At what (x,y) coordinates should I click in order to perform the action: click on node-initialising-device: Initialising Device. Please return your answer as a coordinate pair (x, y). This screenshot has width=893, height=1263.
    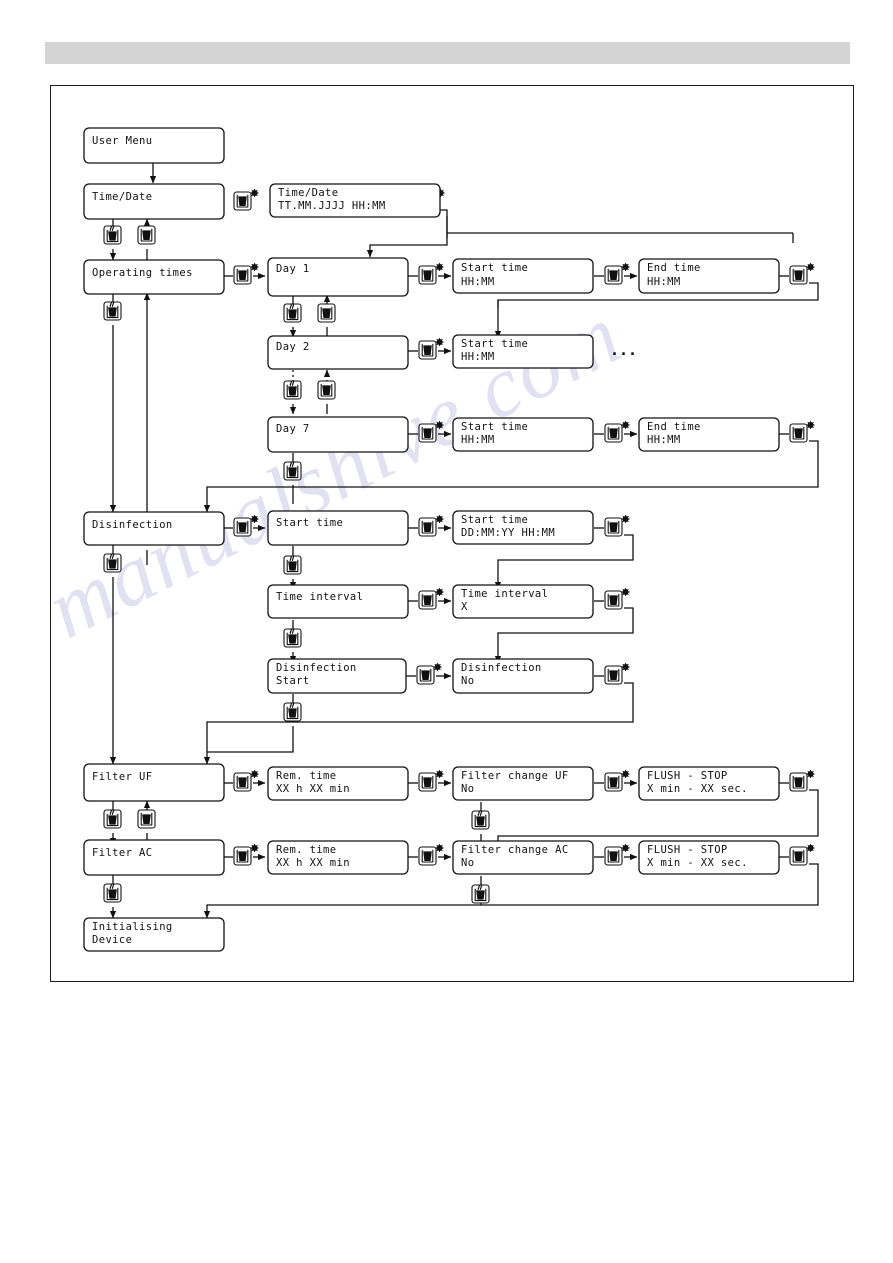
    Looking at the image, I should click on (154, 934).